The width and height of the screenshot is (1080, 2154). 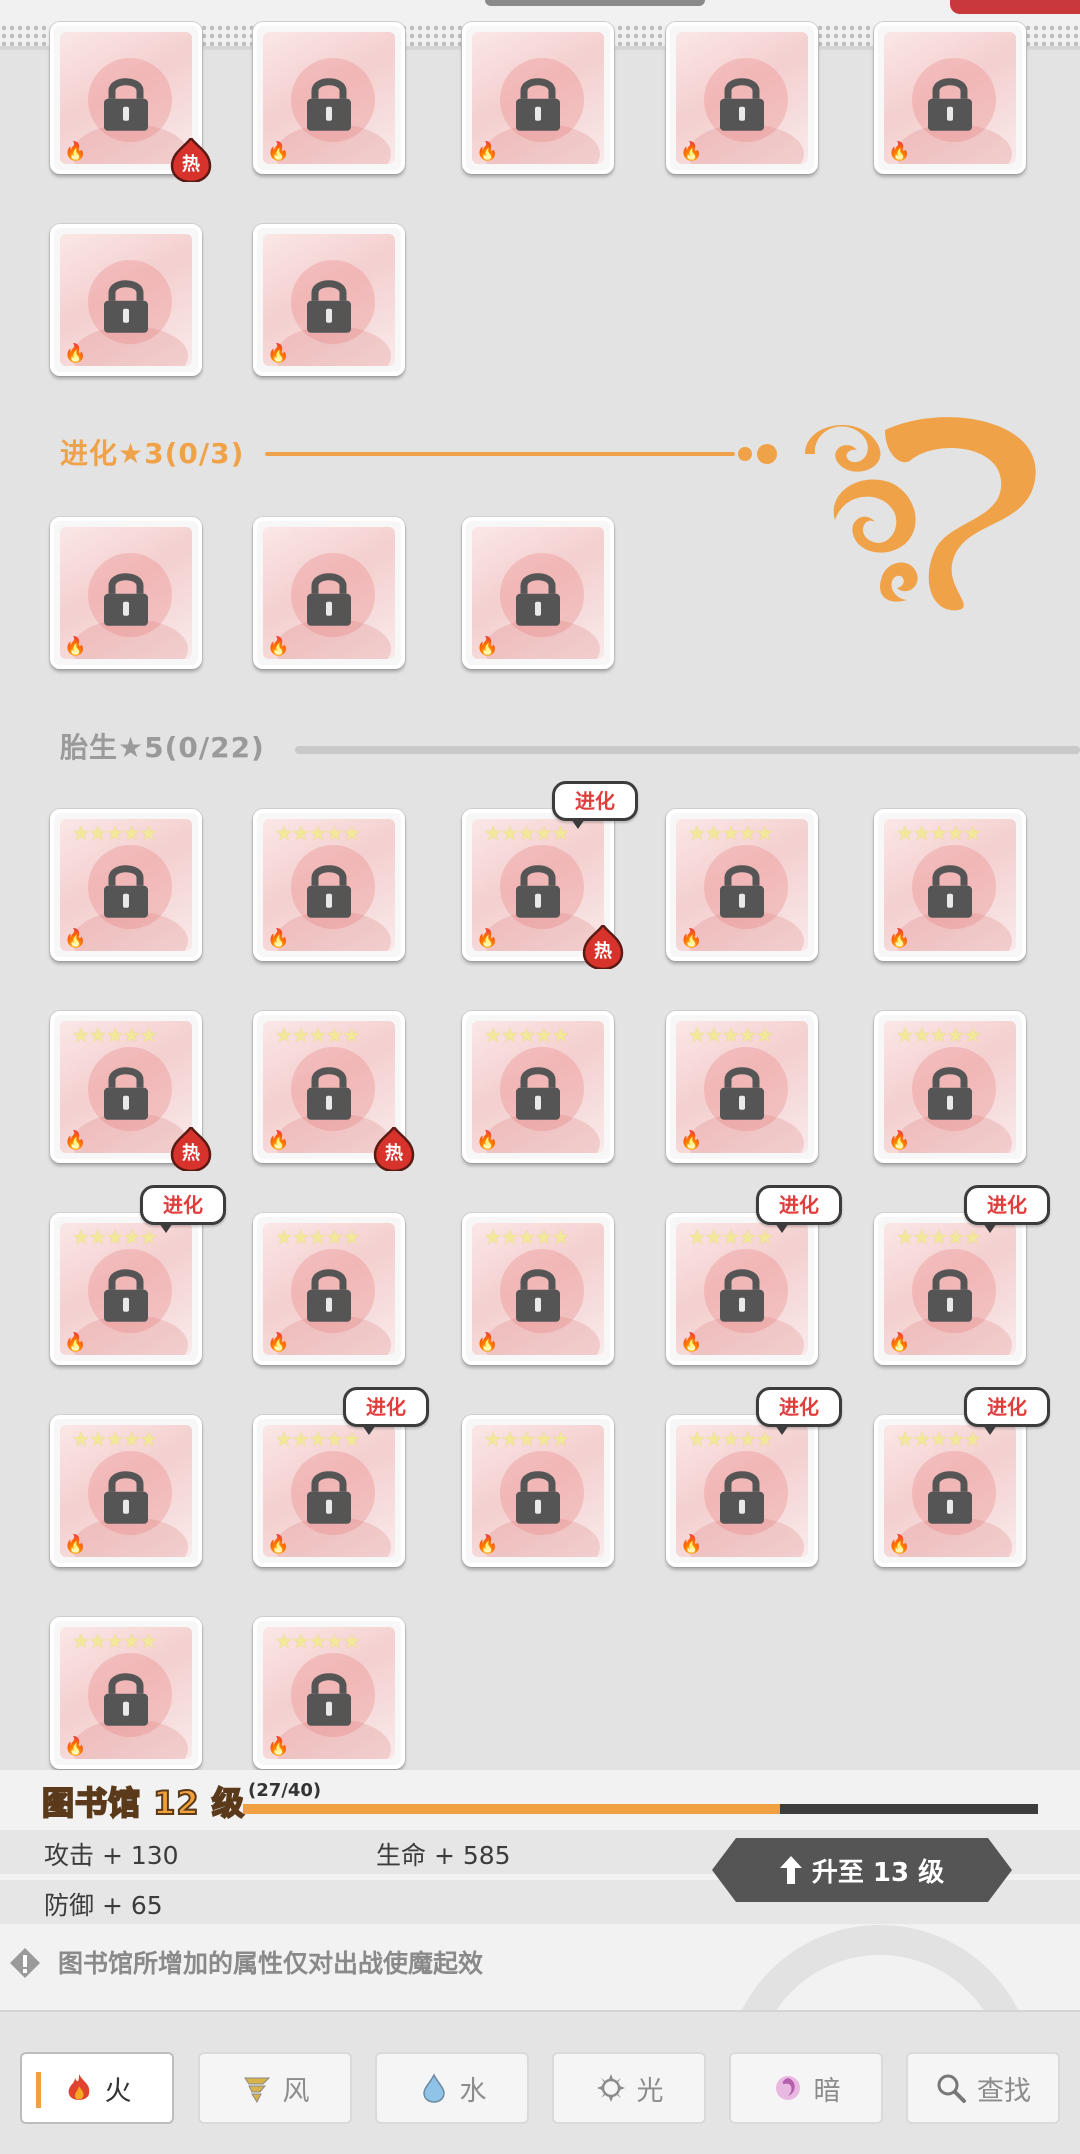 What do you see at coordinates (610, 2088) in the screenshot?
I see `light-icon` at bounding box center [610, 2088].